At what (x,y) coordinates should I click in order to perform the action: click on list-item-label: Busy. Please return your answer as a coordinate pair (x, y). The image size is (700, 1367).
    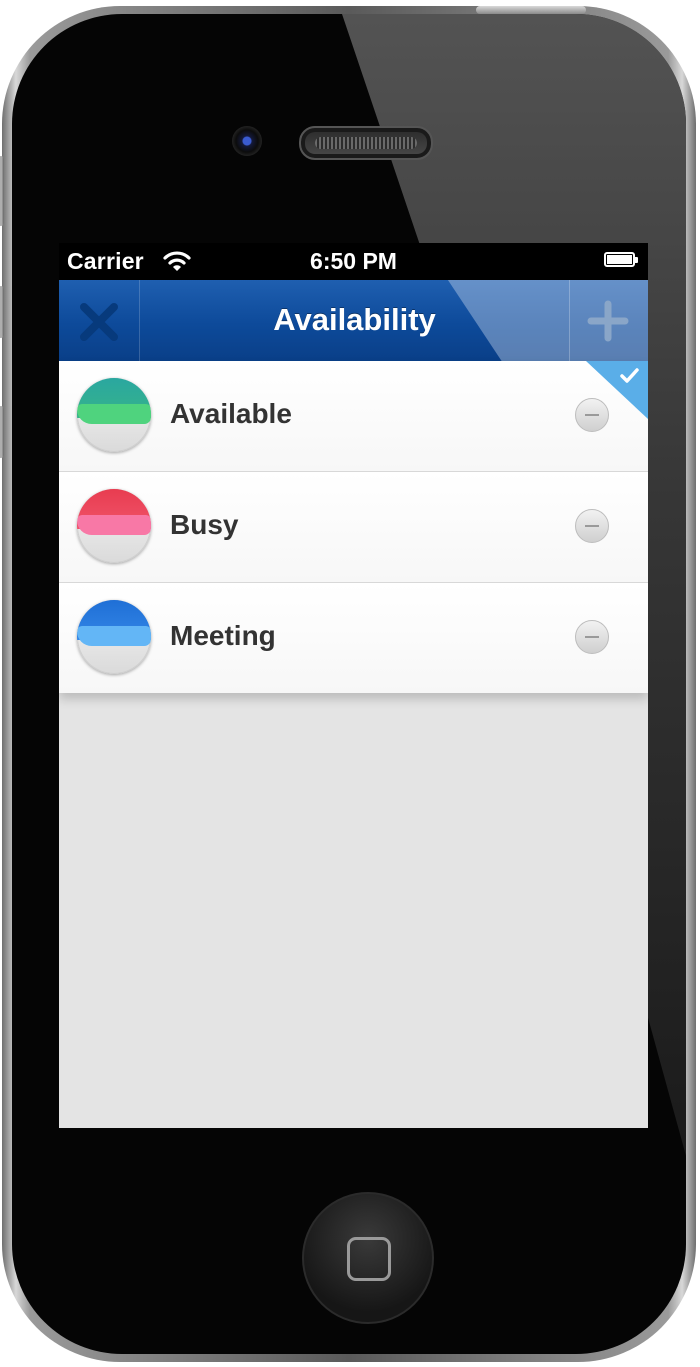
    Looking at the image, I should click on (204, 524).